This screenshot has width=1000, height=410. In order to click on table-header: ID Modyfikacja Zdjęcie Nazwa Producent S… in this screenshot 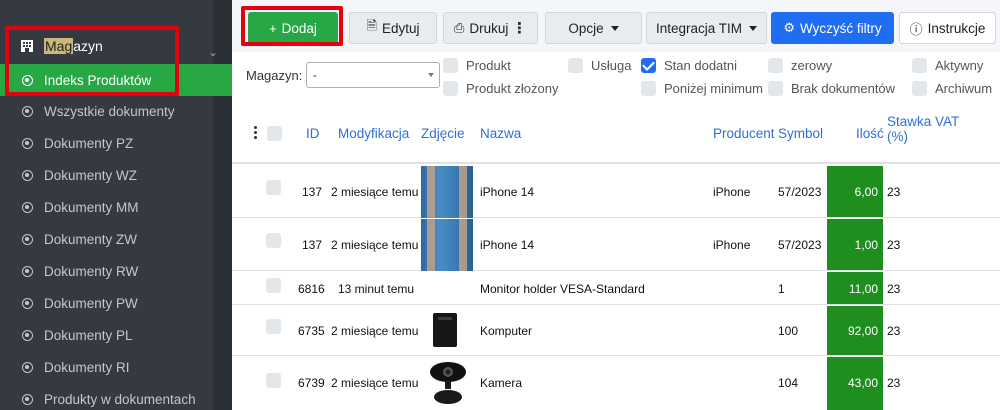, I will do `click(616, 133)`.